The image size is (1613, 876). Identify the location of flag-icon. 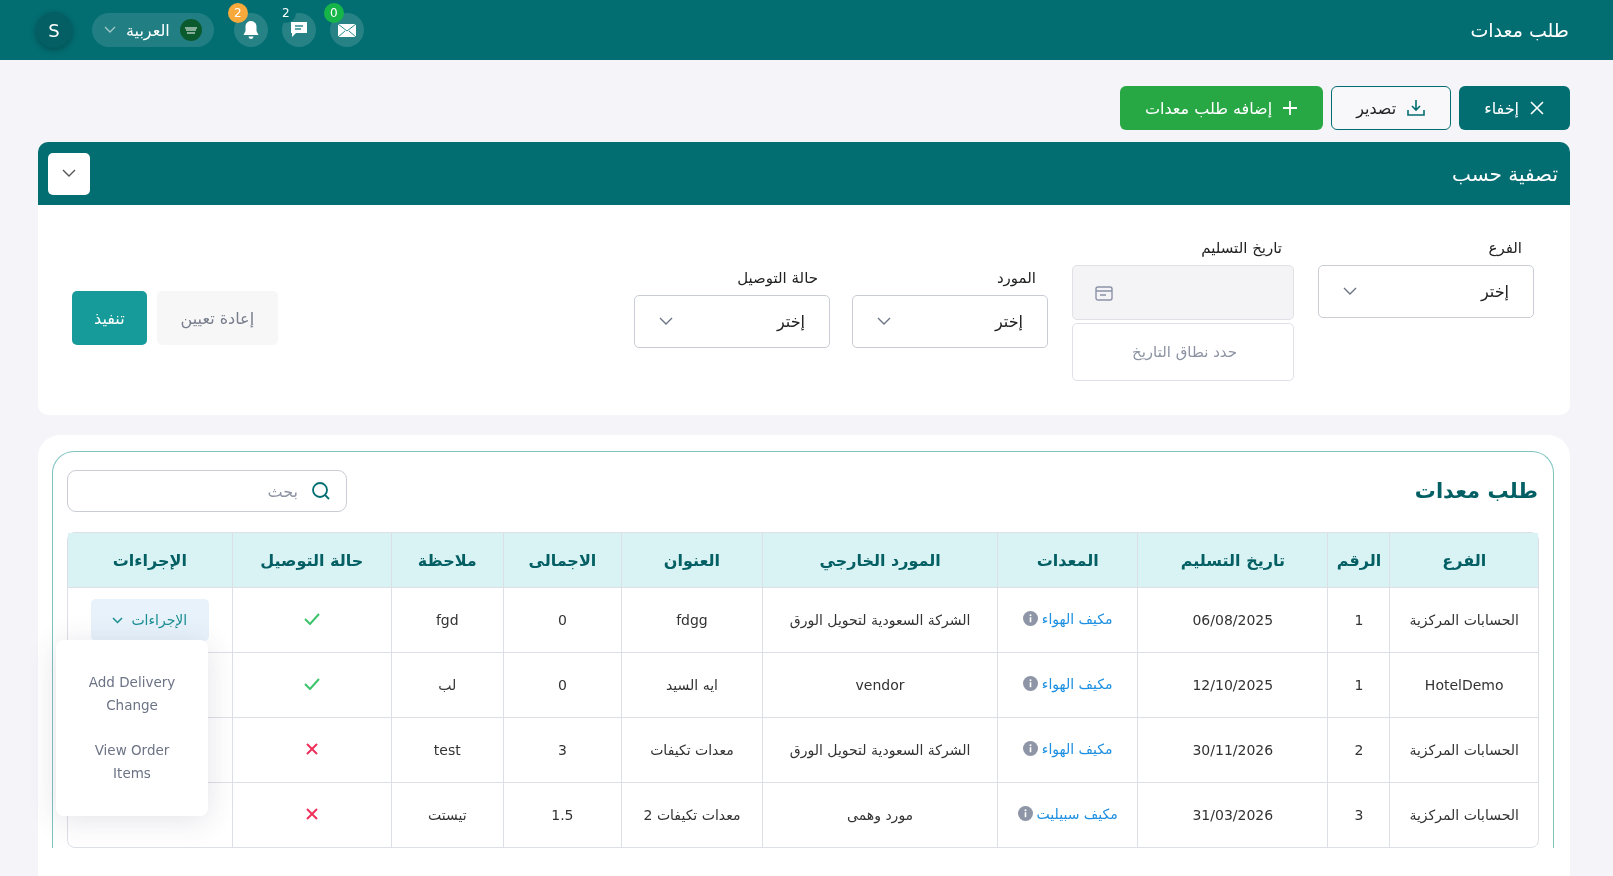
(190, 30).